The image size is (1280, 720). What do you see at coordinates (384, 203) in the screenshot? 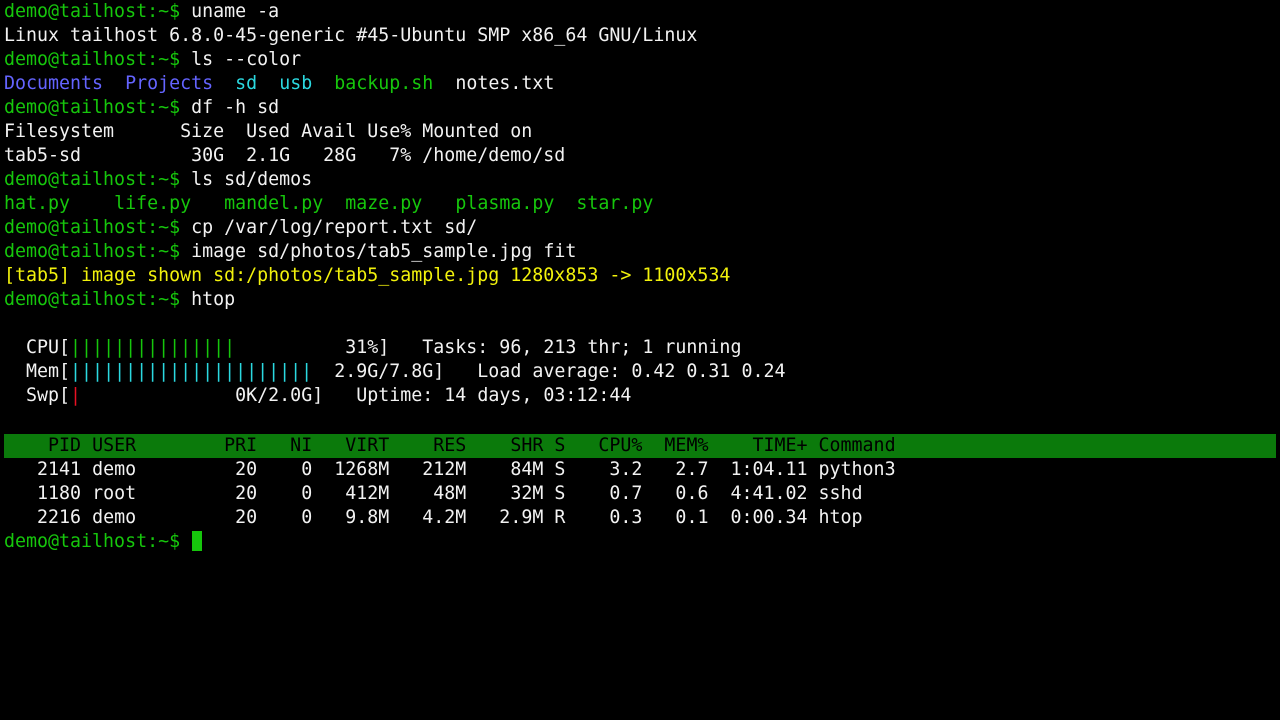
I see `demo-file: maze.py` at bounding box center [384, 203].